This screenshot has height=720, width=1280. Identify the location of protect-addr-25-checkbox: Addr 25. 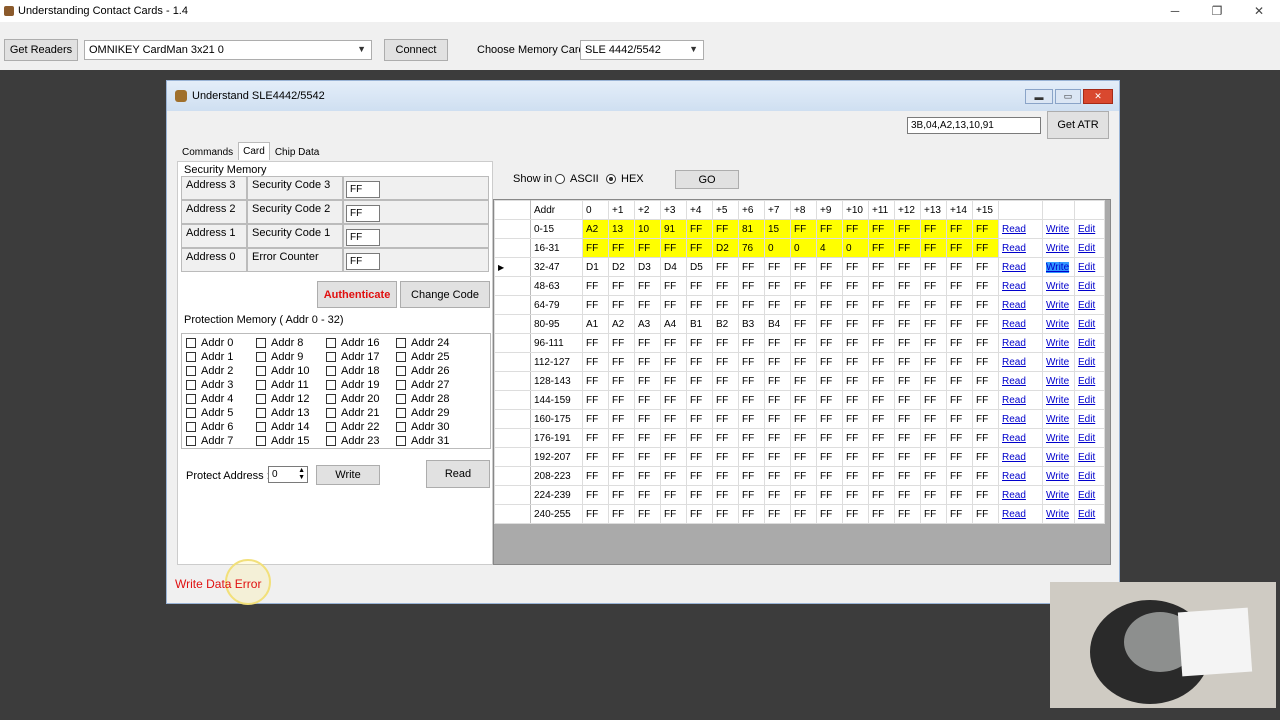
(423, 357).